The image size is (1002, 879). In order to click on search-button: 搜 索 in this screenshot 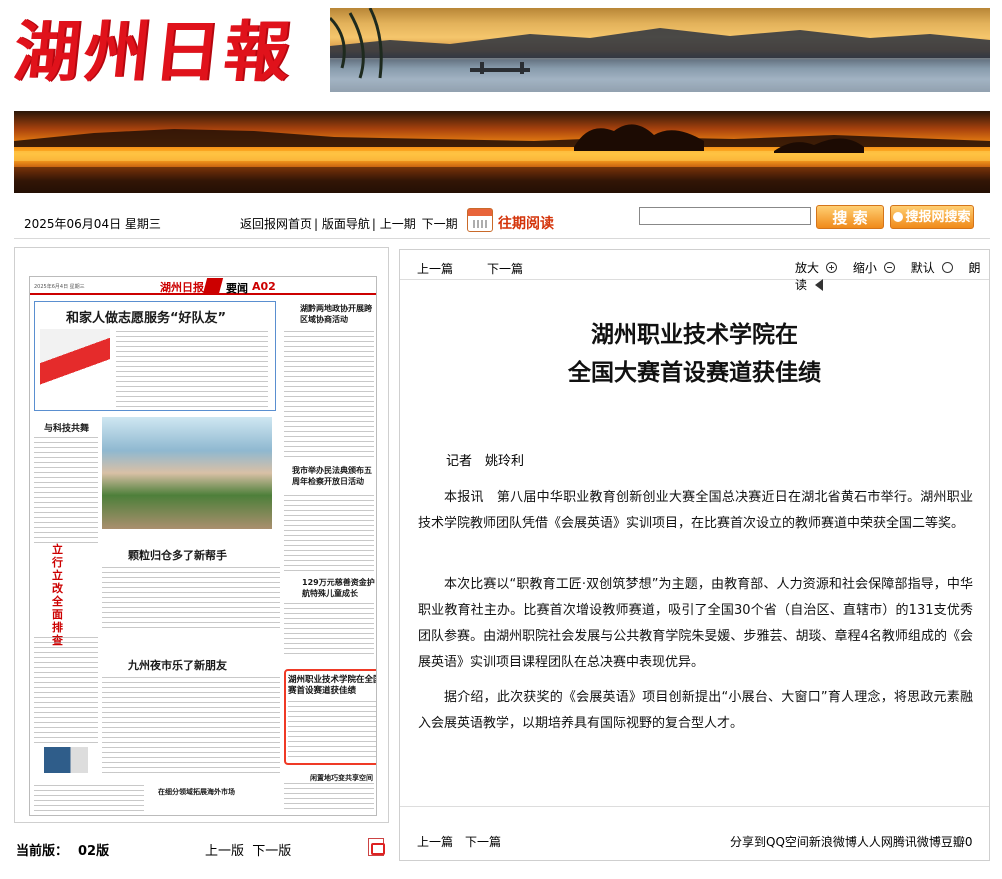, I will do `click(850, 217)`.